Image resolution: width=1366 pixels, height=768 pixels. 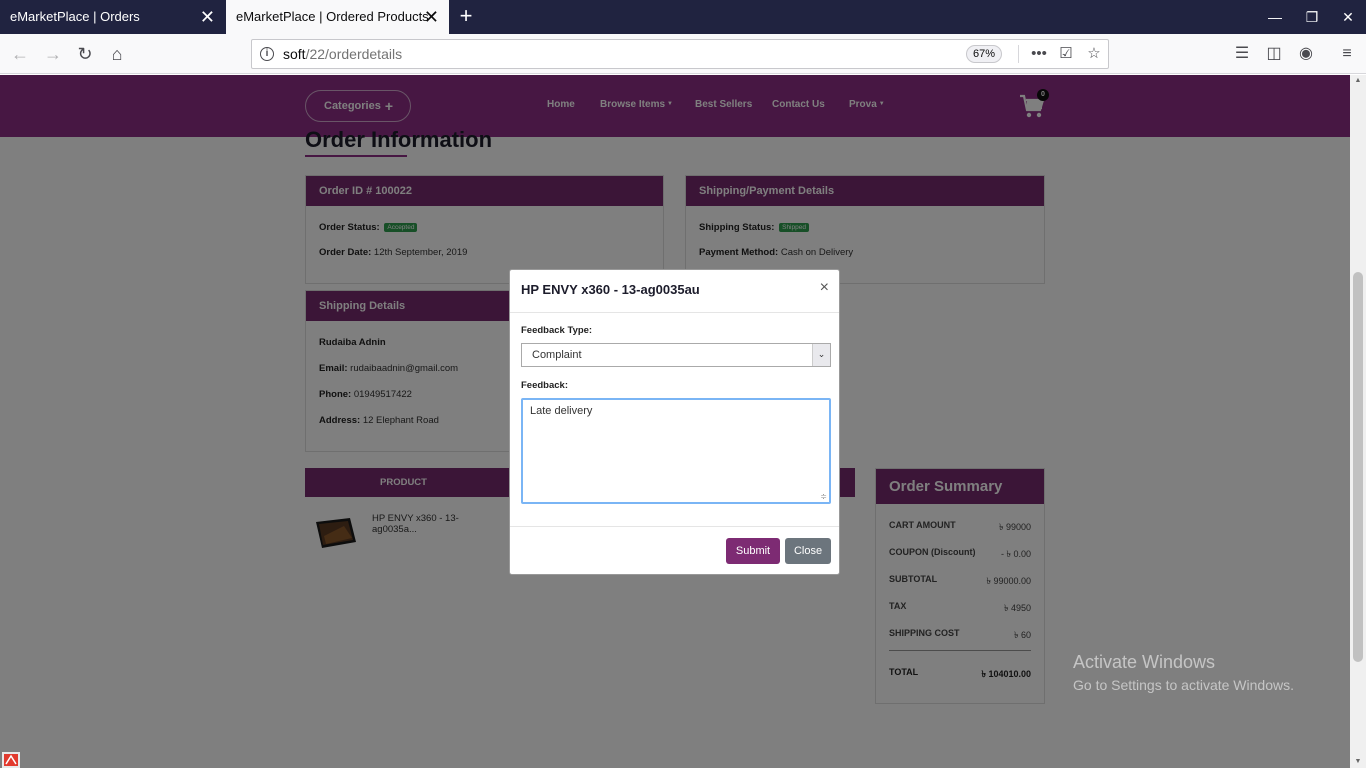 I want to click on menu-icon: ≡, so click(x=1347, y=54).